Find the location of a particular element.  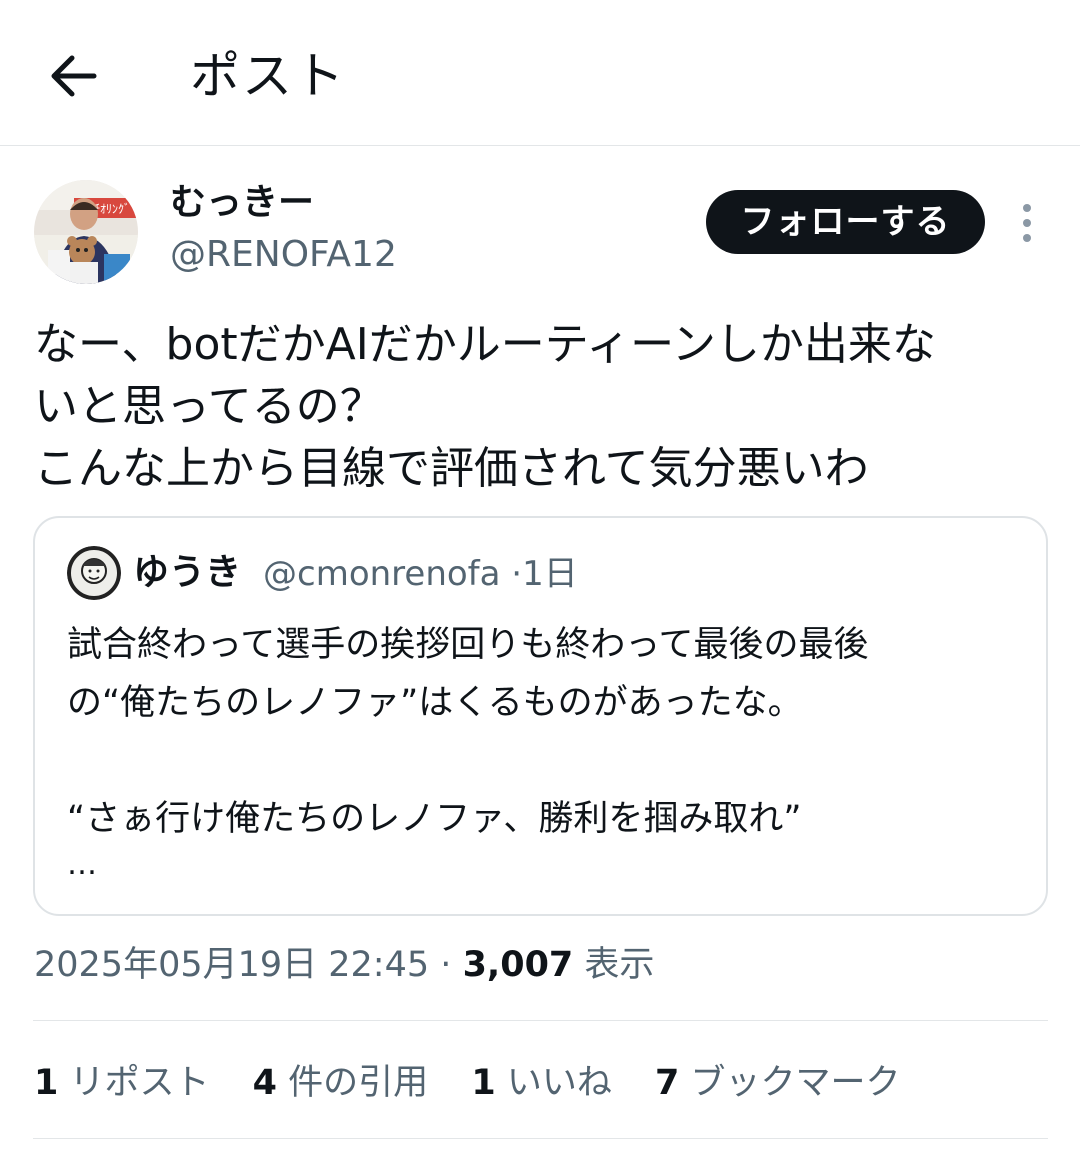

quote-meta: @cmonrenofa ·1日 is located at coordinates (420, 574).